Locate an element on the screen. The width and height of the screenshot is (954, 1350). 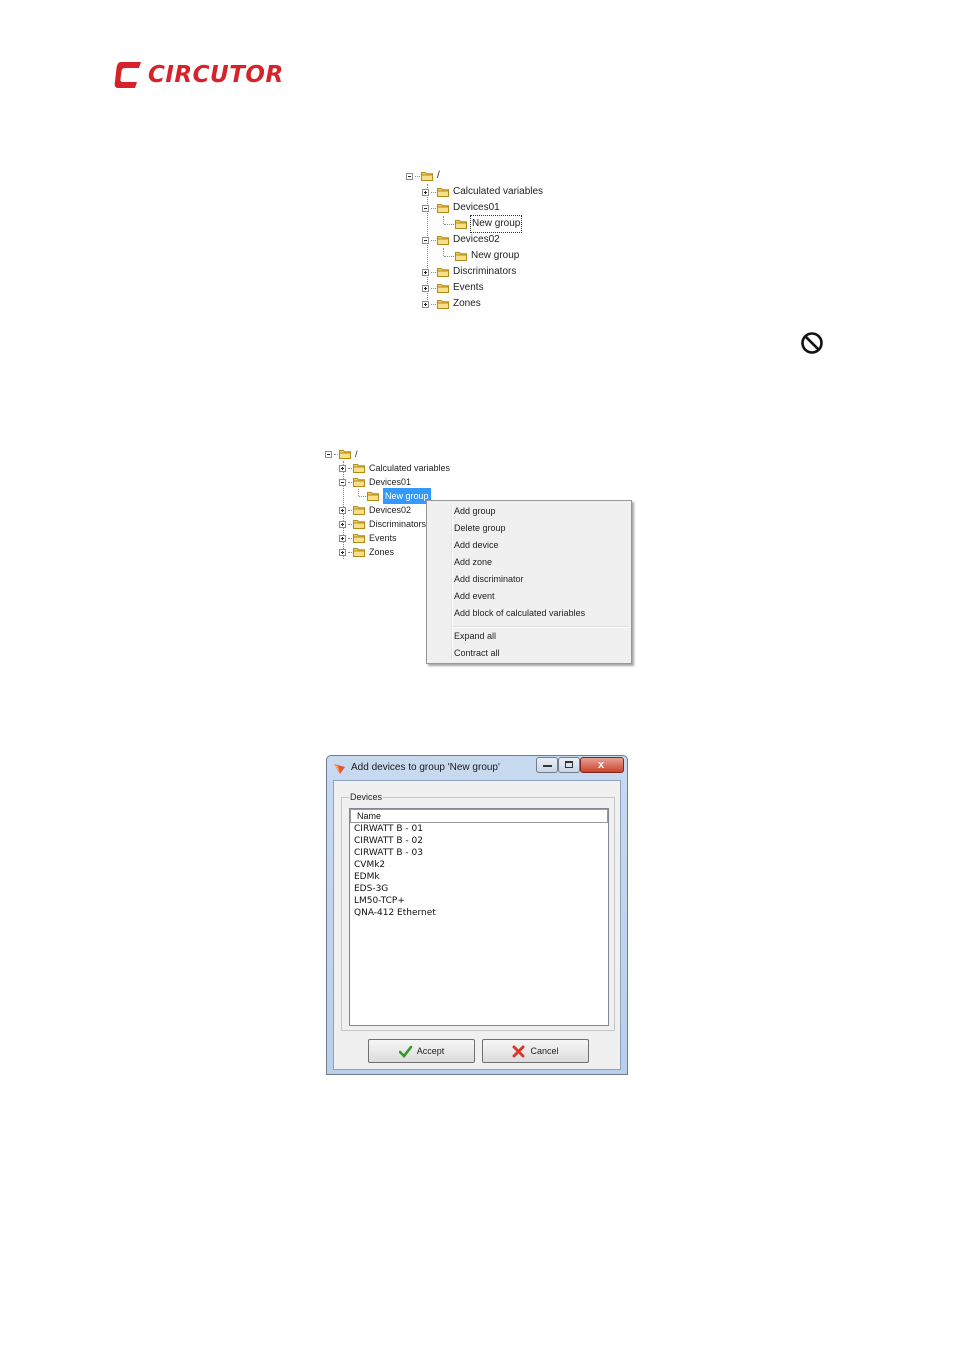
tree-node-devices02: Devices02 is located at coordinates (461, 240).